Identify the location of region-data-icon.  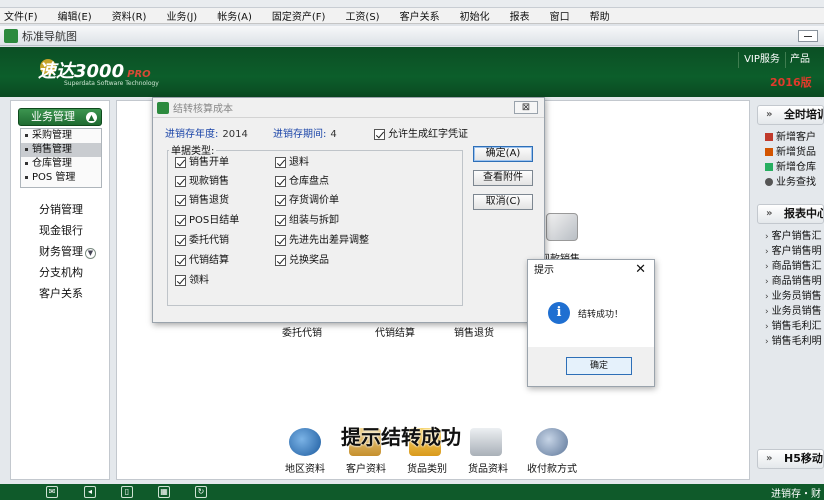
(305, 442).